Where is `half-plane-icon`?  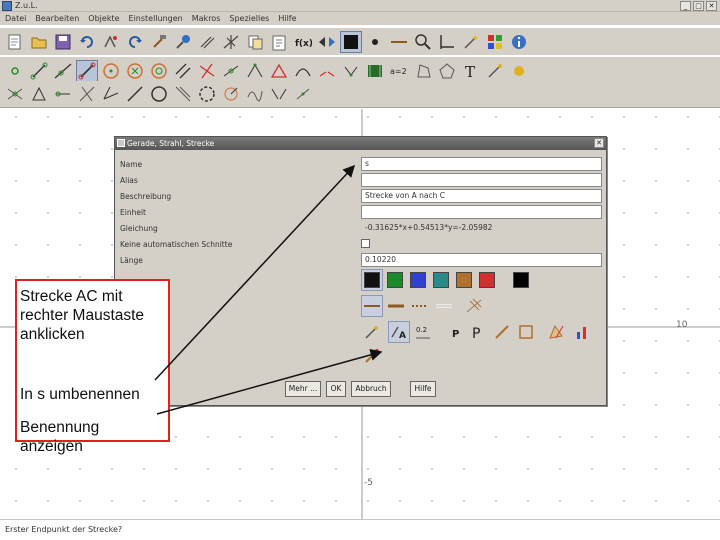
half-plane-icon is located at coordinates (303, 94).